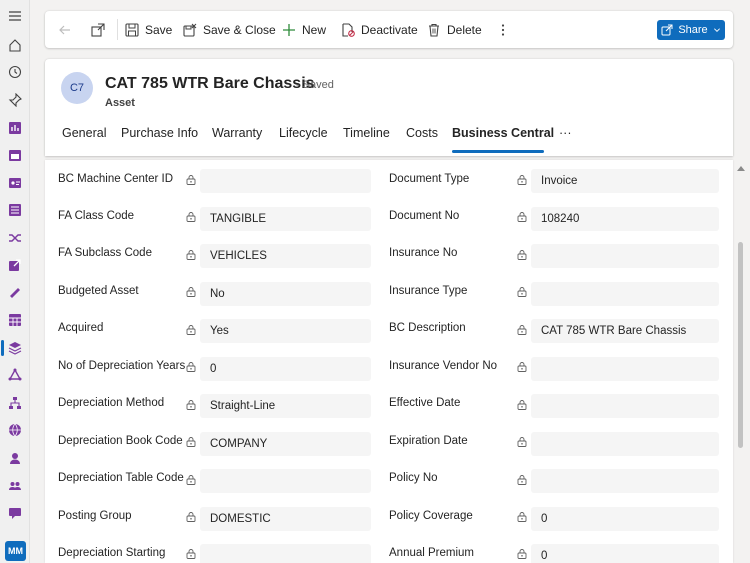  What do you see at coordinates (159, 133) in the screenshot?
I see `tab-purchase-info: Purchase Info` at bounding box center [159, 133].